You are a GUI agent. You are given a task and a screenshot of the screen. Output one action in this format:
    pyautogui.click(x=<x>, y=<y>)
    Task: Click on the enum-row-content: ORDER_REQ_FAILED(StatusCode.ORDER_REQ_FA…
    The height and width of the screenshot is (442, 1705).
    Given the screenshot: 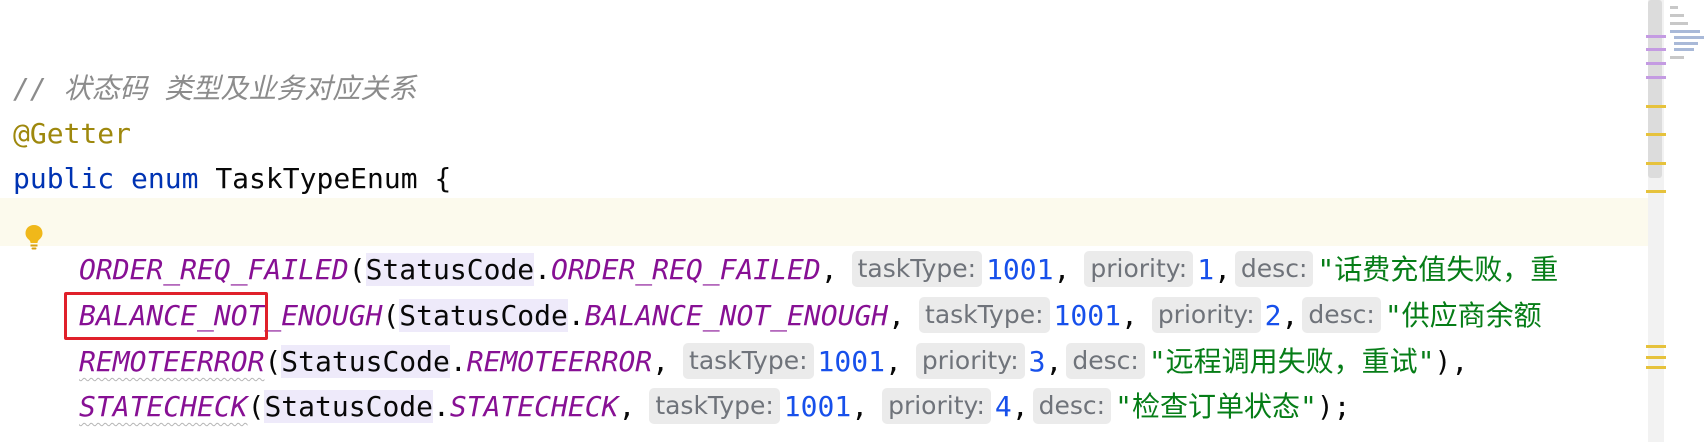 What is the action you would take?
    pyautogui.click(x=819, y=269)
    